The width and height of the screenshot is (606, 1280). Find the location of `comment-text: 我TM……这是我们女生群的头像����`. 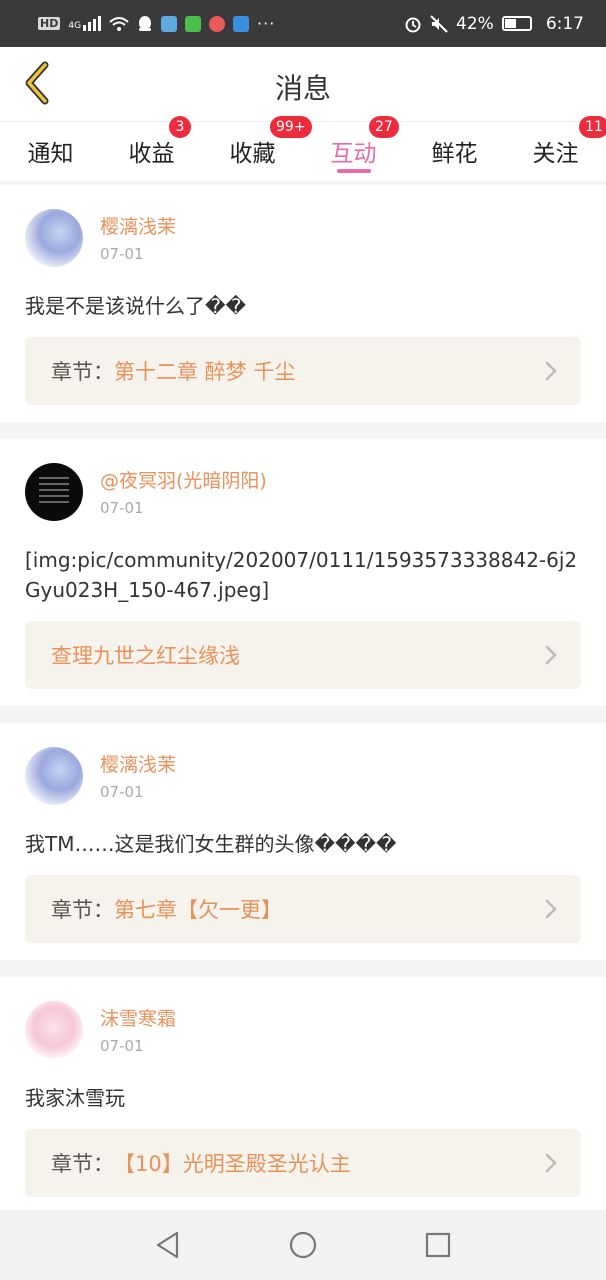

comment-text: 我TM……这是我们女生群的头像���� is located at coordinates (211, 844).